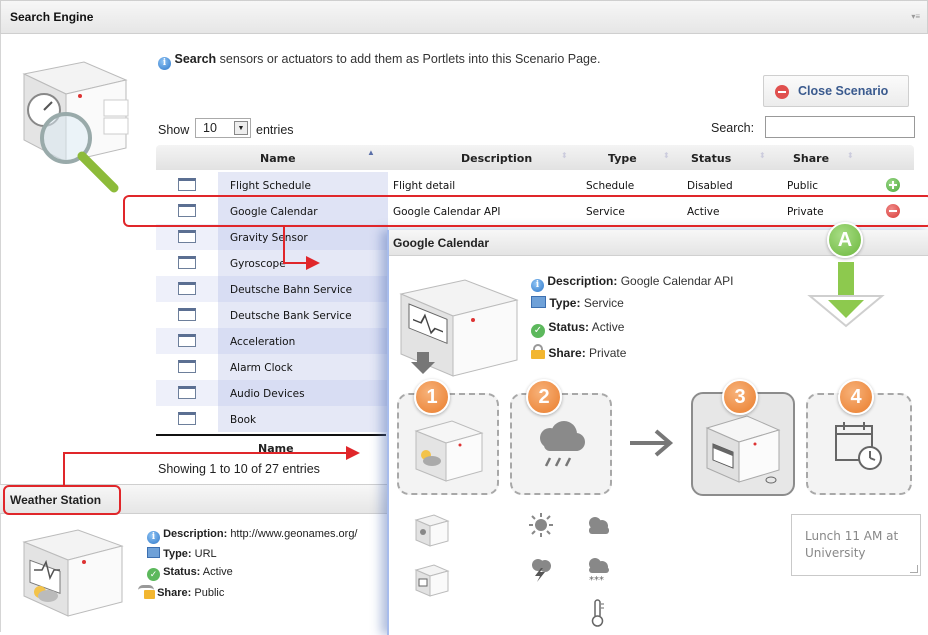 The height and width of the screenshot is (635, 928). Describe the element at coordinates (272, 419) in the screenshot. I see `table-row: Book` at that location.